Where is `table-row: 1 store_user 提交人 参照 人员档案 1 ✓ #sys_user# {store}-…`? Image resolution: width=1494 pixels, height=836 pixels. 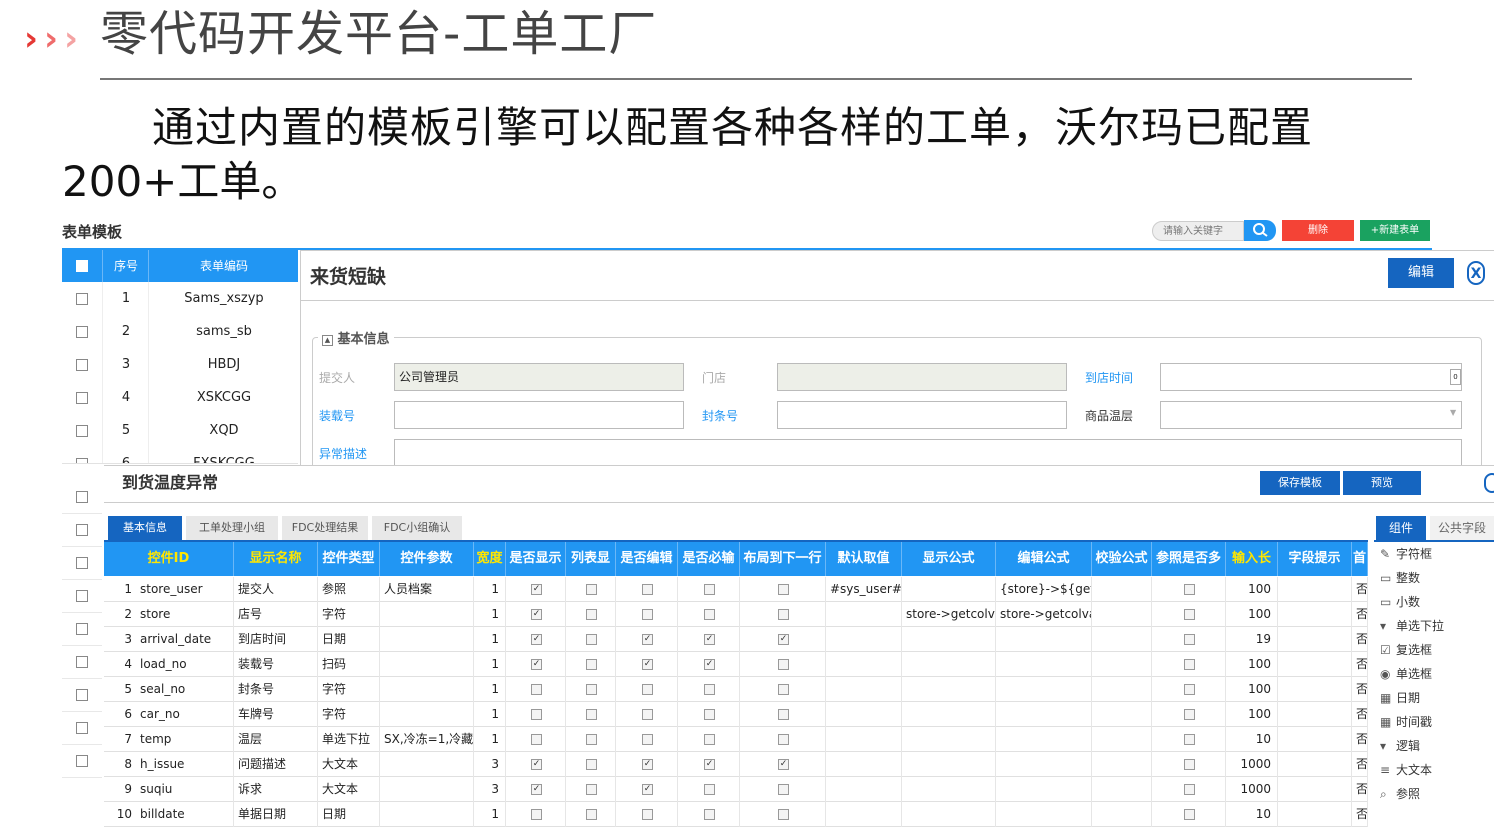
table-row: 1 store_user 提交人 参照 人员档案 1 ✓ #sys_user# {store}-… is located at coordinates (736, 589).